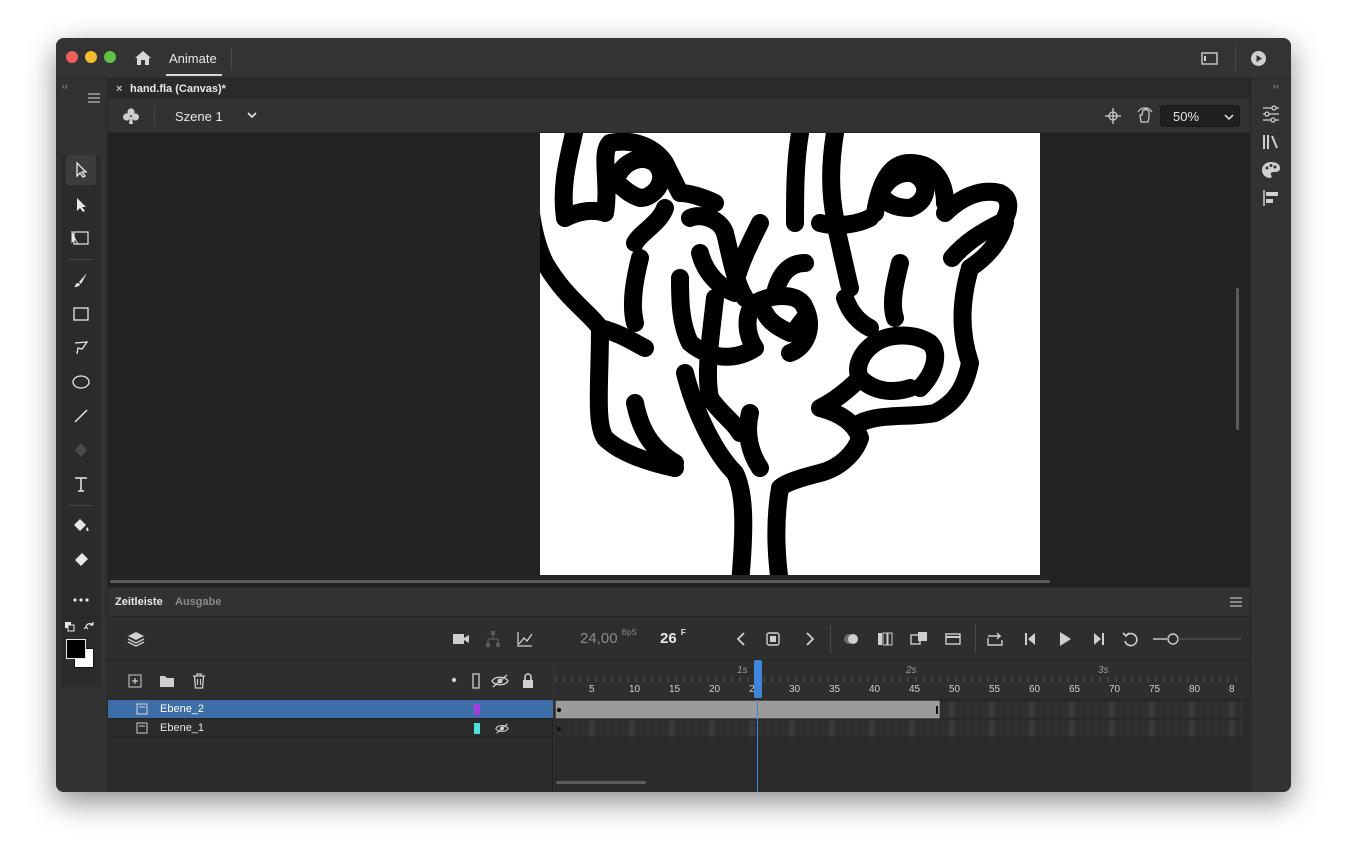  I want to click on loop-icon, so click(1131, 639).